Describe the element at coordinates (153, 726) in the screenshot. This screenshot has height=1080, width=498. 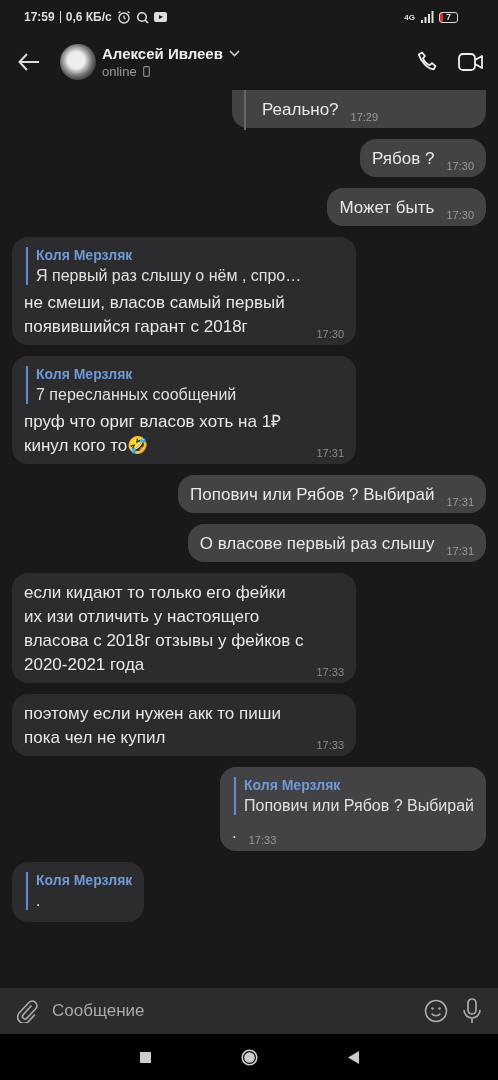
I see `message-text: поэтому если нужен акк то пиши пока чел не купил` at that location.